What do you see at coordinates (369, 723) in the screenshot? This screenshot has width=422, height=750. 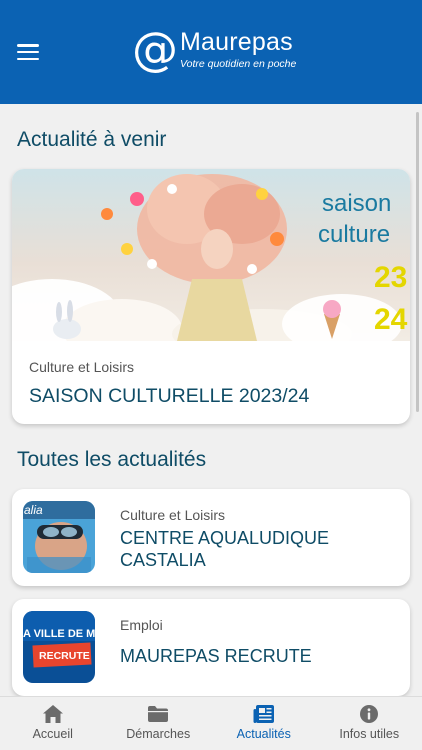 I see `nav-item-infos-utiles: Infos utiles` at bounding box center [369, 723].